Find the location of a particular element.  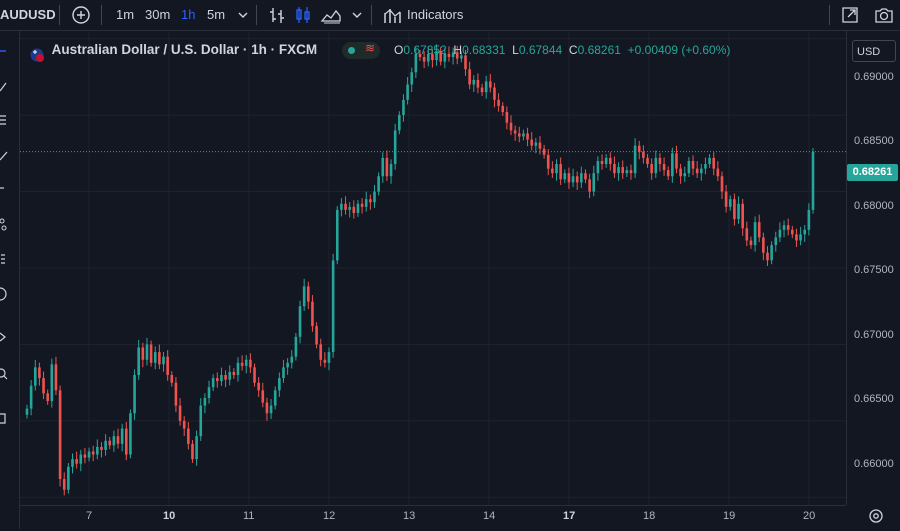

x-tick-label: 18 is located at coordinates (649, 516).